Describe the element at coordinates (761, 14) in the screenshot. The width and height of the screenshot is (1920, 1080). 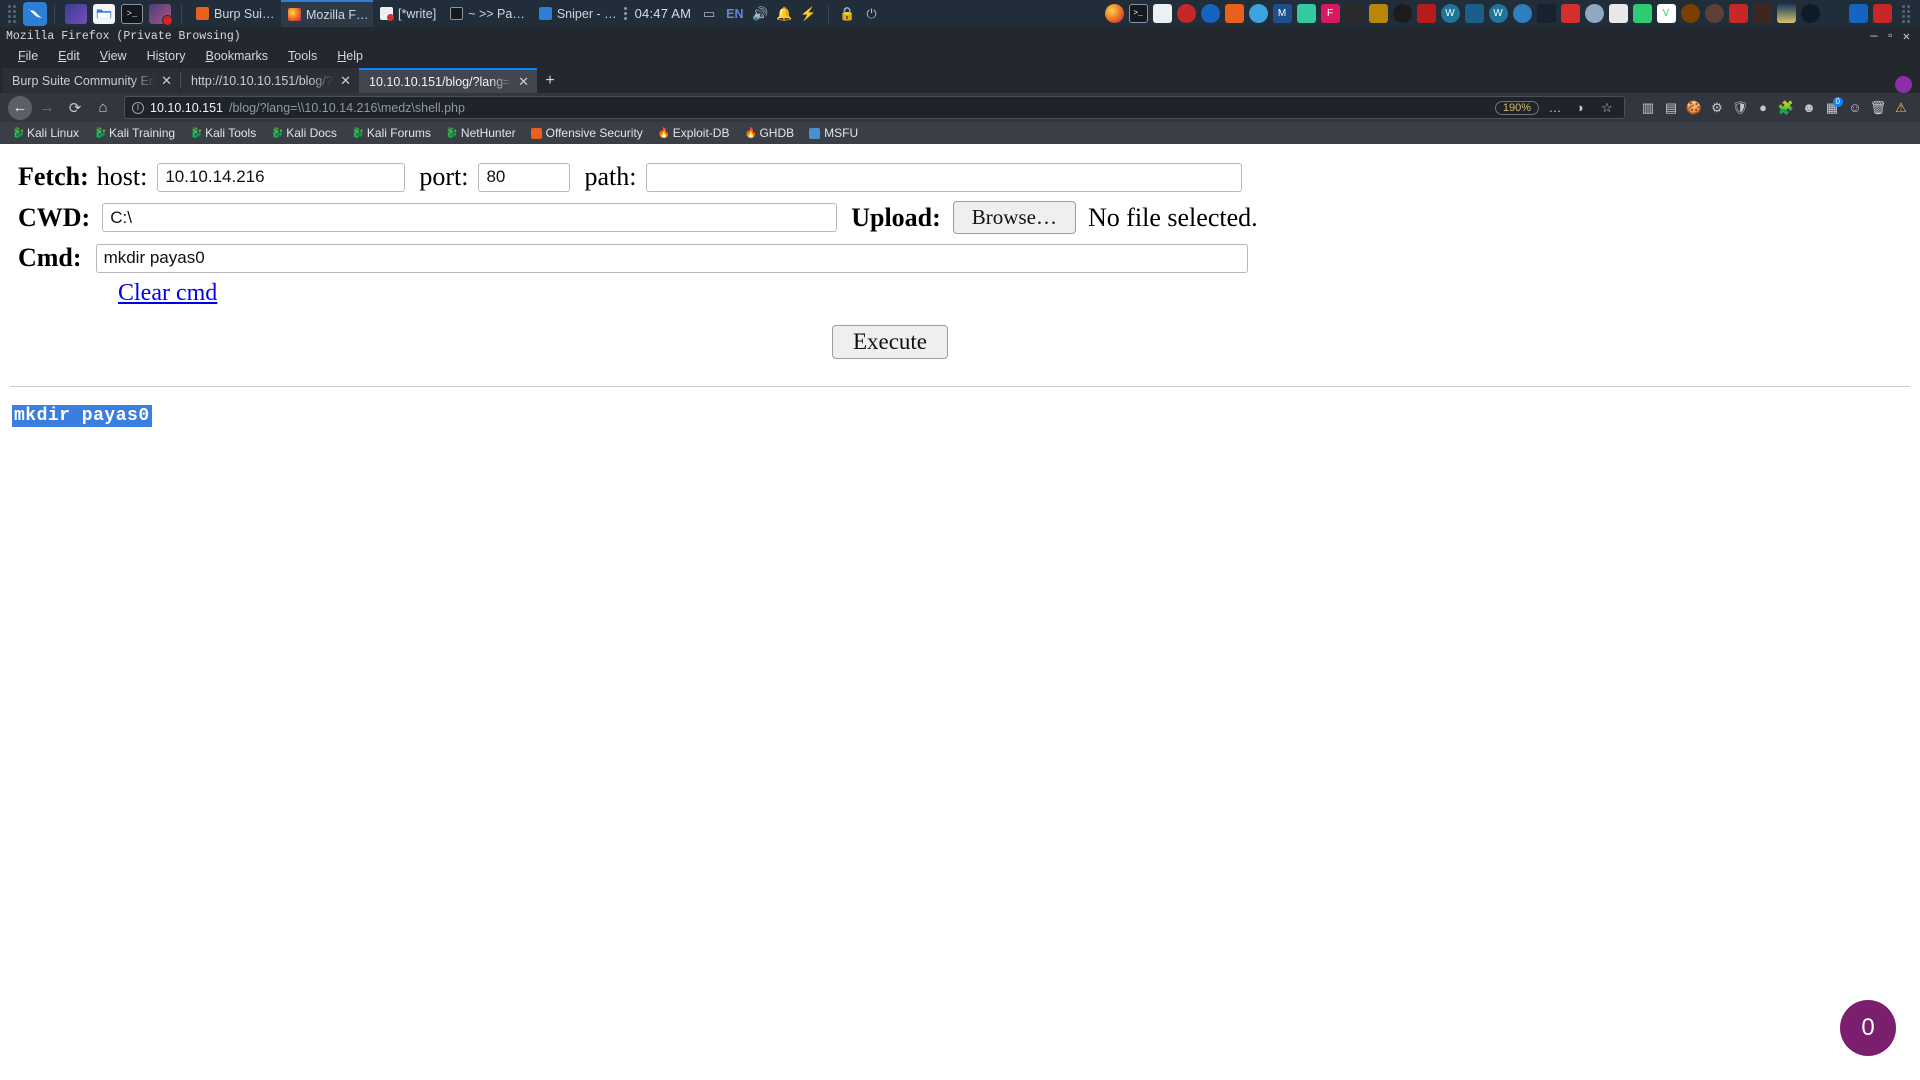
I see `volume-icon: 🔊` at that location.